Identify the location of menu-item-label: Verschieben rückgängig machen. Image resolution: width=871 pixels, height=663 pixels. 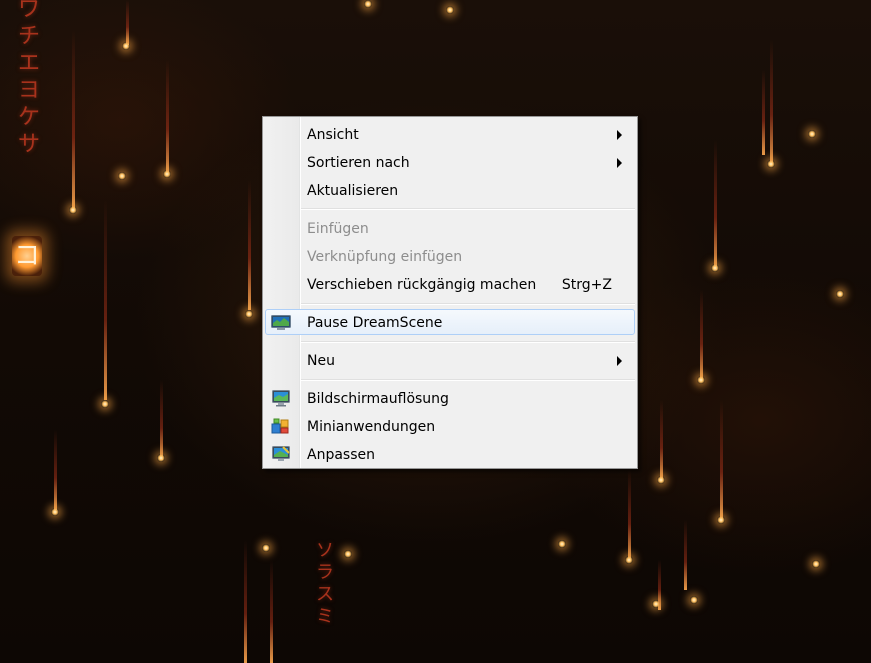
(422, 285).